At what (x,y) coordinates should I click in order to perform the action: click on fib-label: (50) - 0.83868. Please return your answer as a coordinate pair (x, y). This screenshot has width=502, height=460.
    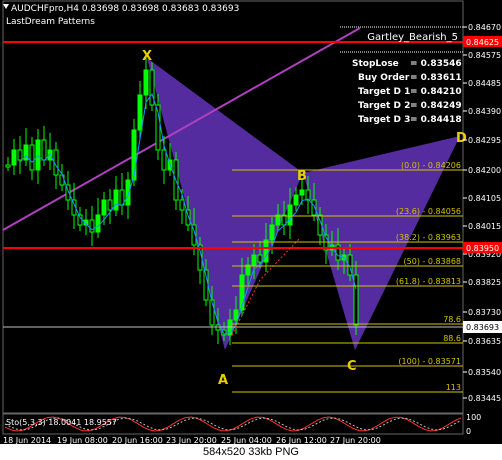
    Looking at the image, I should click on (432, 261).